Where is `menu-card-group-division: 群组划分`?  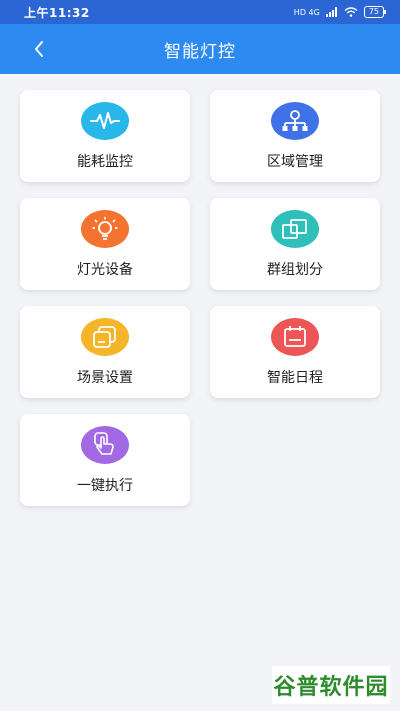 menu-card-group-division: 群组划分 is located at coordinates (295, 244).